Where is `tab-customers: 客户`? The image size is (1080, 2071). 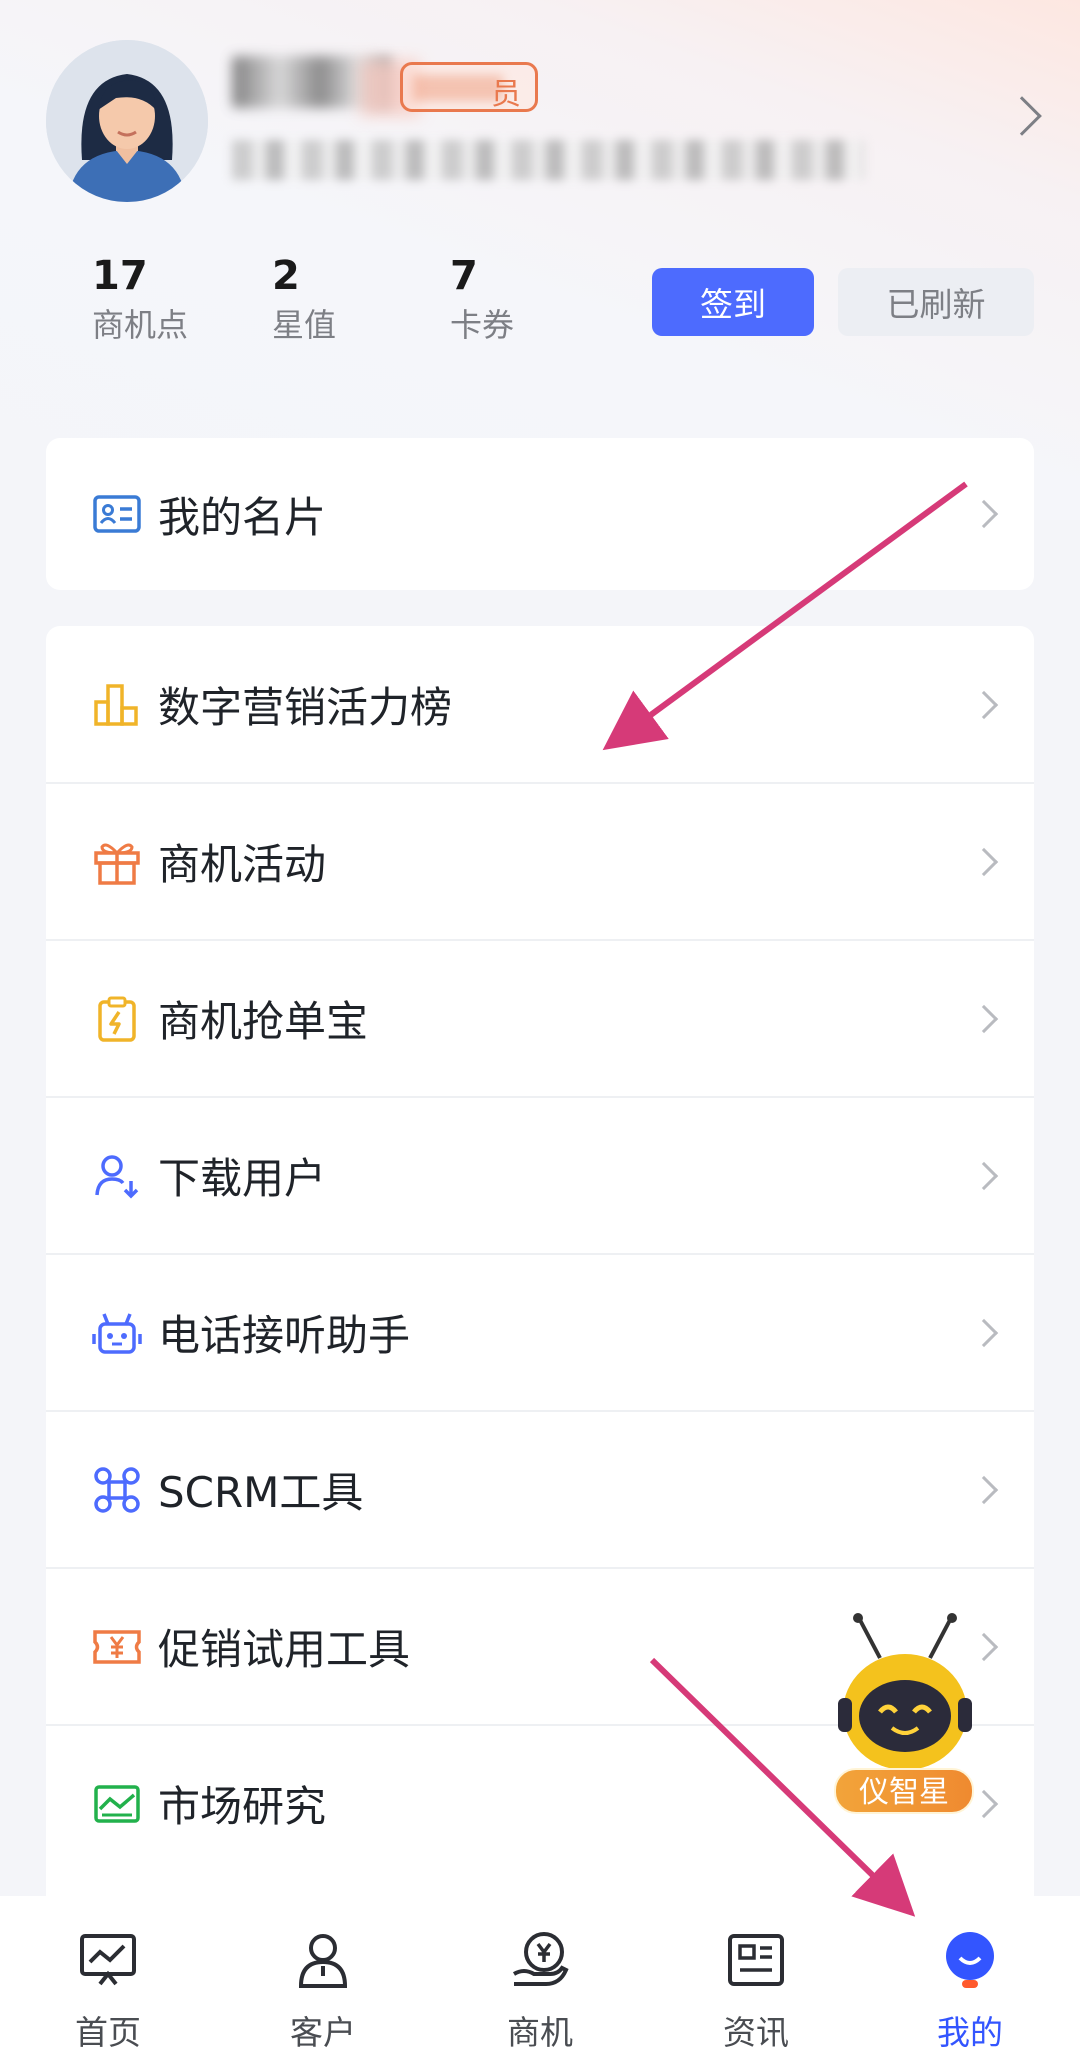 tab-customers: 客户 is located at coordinates (323, 1983).